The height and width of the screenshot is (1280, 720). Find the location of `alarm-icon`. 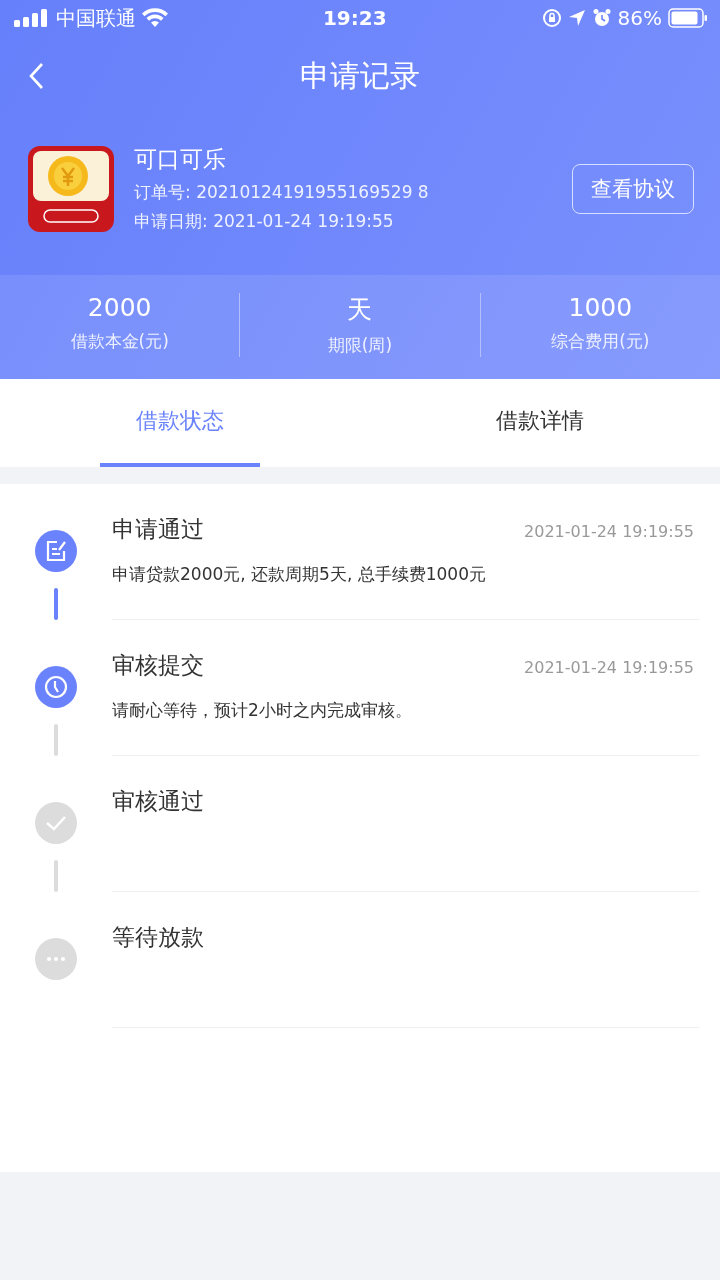

alarm-icon is located at coordinates (601, 18).